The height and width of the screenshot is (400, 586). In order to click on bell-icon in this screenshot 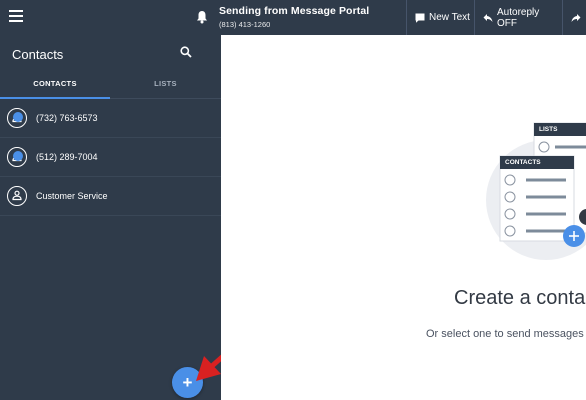, I will do `click(202, 17)`.